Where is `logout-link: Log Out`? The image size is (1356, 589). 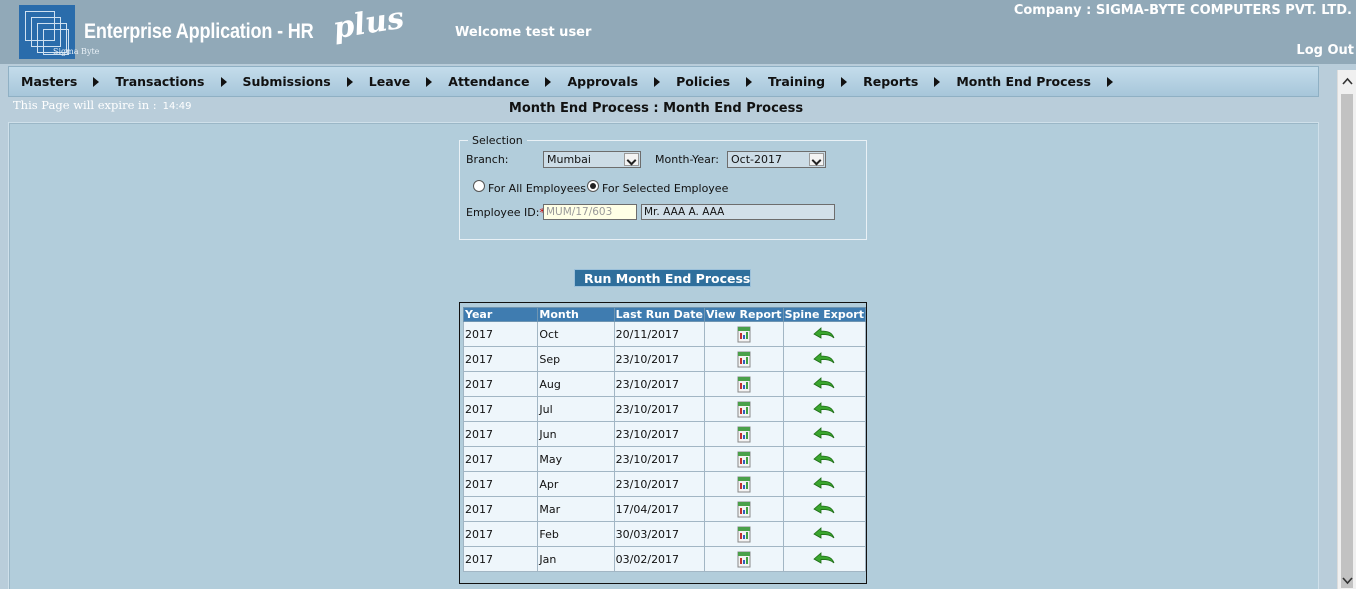
logout-link: Log Out is located at coordinates (1325, 50).